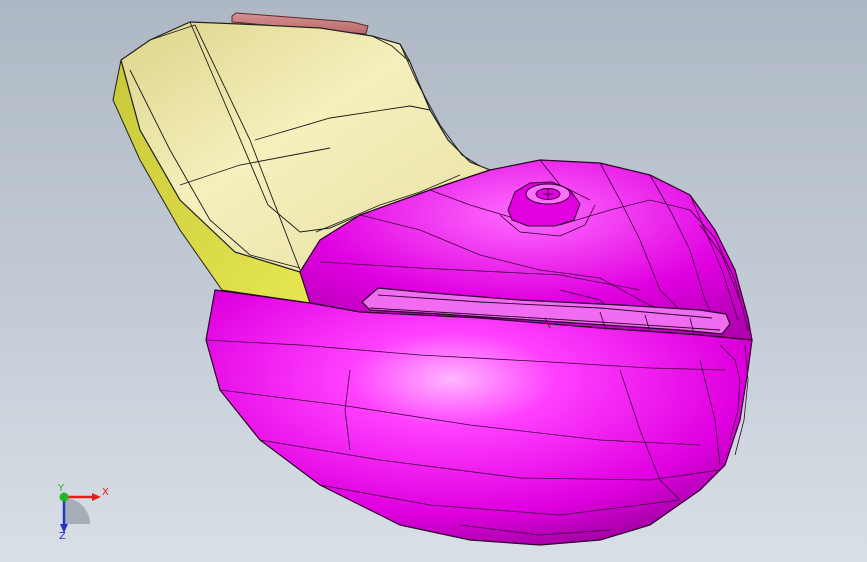 This screenshot has height=562, width=867. I want to click on z-axis-label: Z, so click(62, 536).